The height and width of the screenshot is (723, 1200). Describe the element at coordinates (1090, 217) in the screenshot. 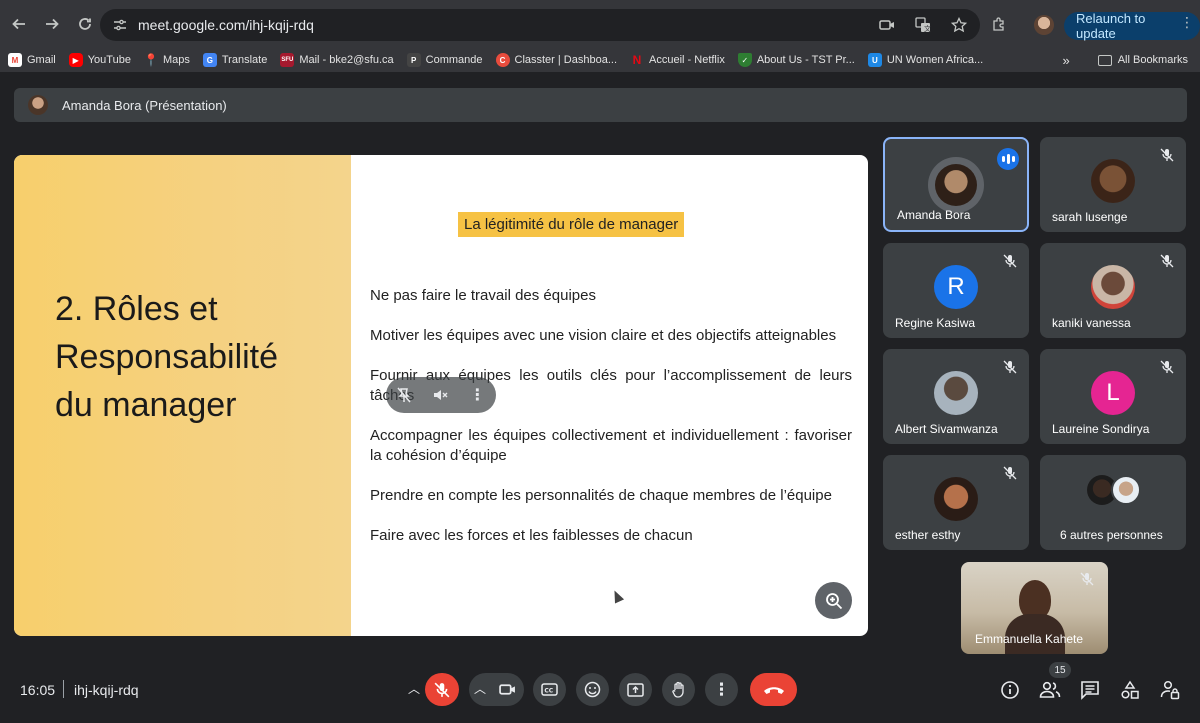

I see `participant-name: sarah lusenge` at that location.